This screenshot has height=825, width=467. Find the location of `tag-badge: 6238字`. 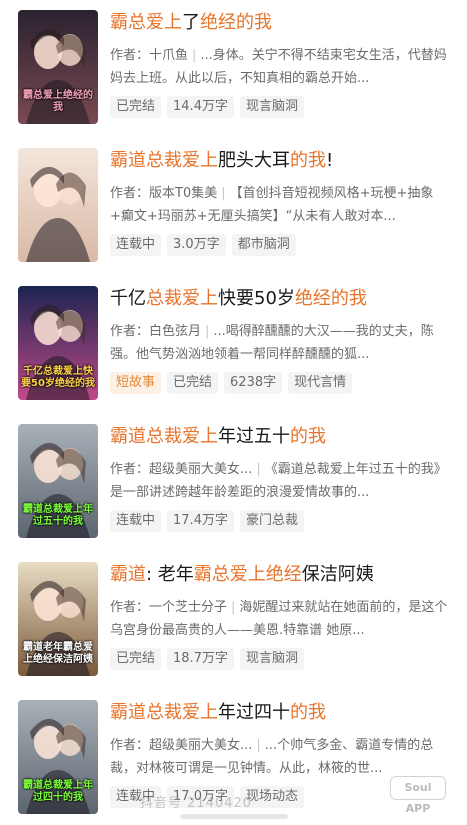

tag-badge: 6238字 is located at coordinates (253, 383).